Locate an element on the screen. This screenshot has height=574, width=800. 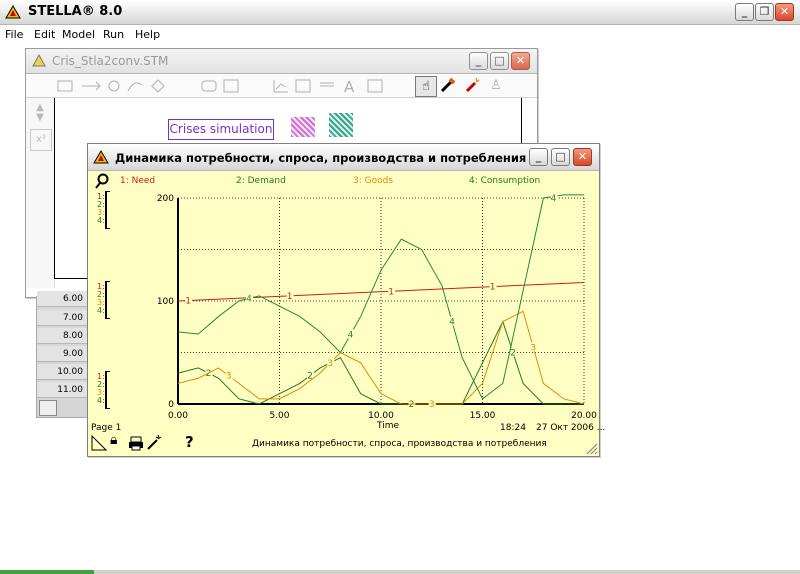
status-strip is located at coordinates (400, 572).